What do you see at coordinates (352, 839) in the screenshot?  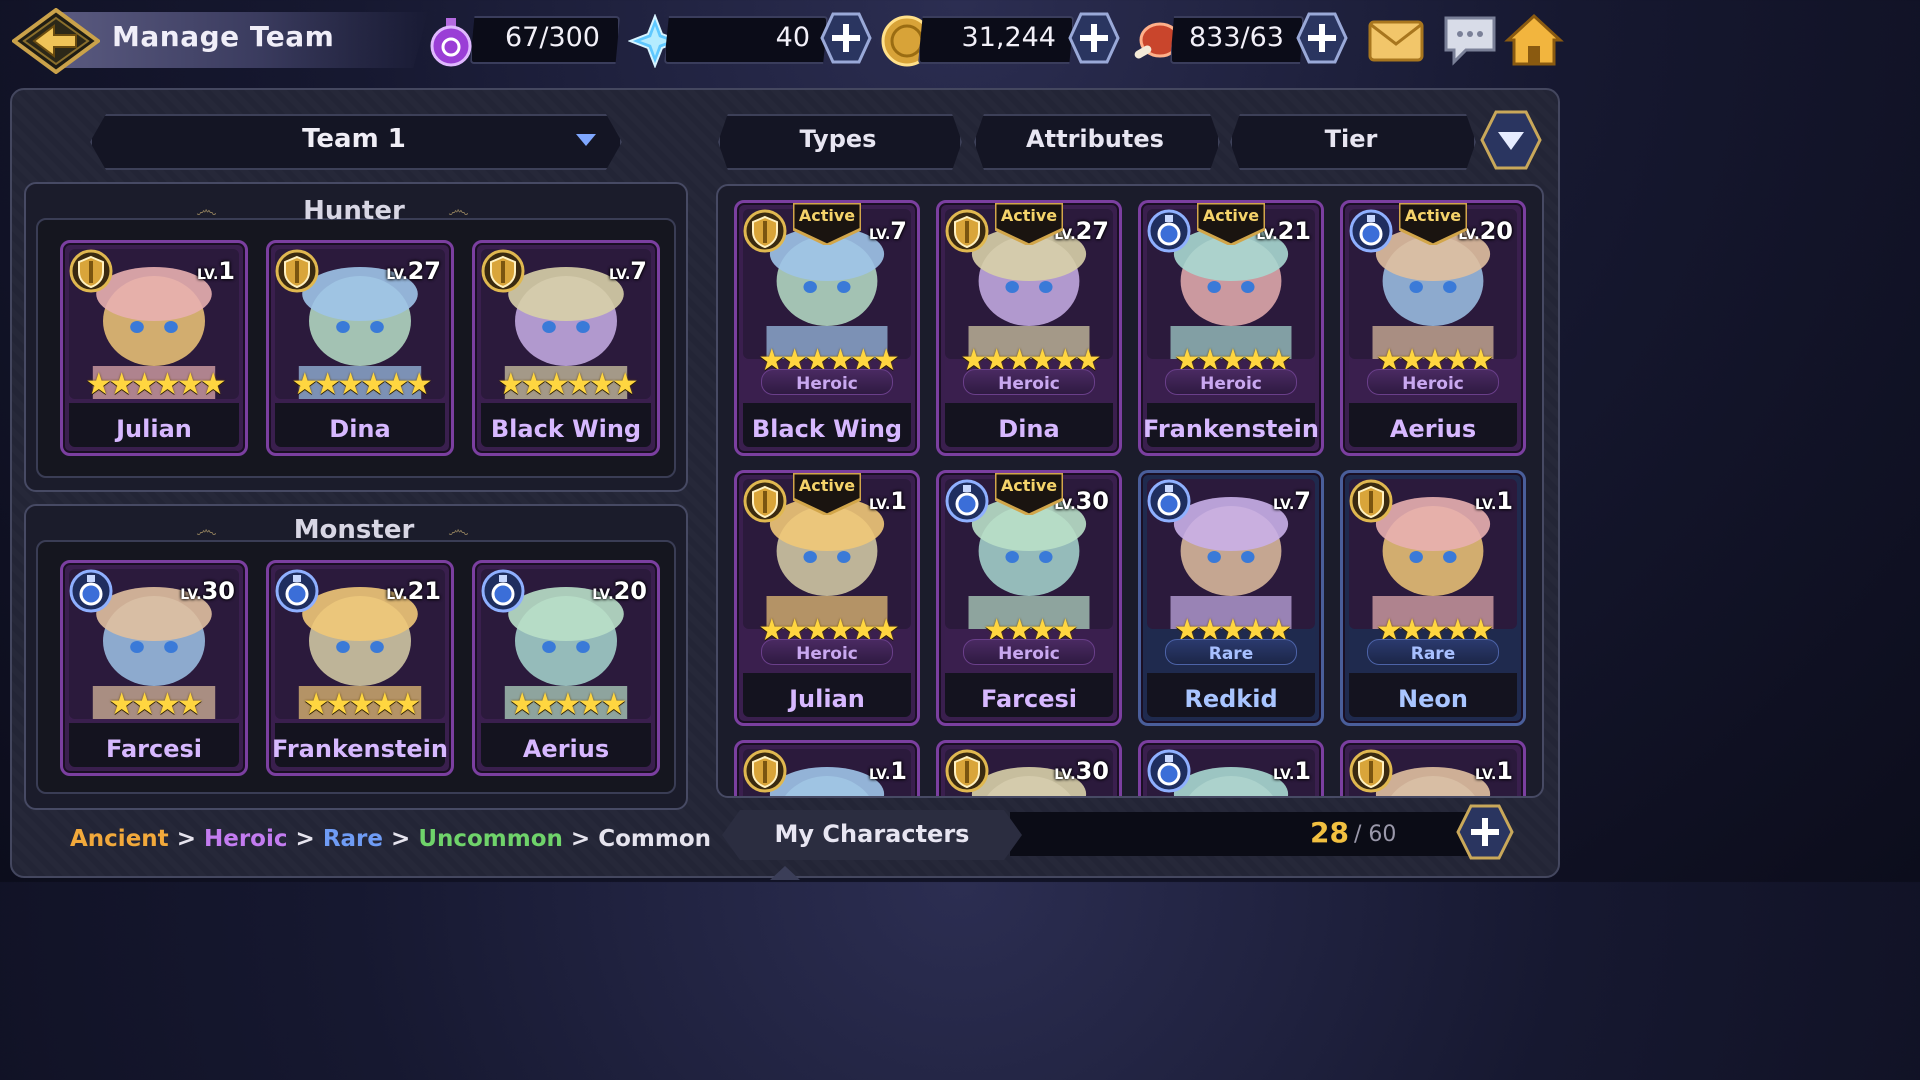 I see `legend-rare: Rare` at bounding box center [352, 839].